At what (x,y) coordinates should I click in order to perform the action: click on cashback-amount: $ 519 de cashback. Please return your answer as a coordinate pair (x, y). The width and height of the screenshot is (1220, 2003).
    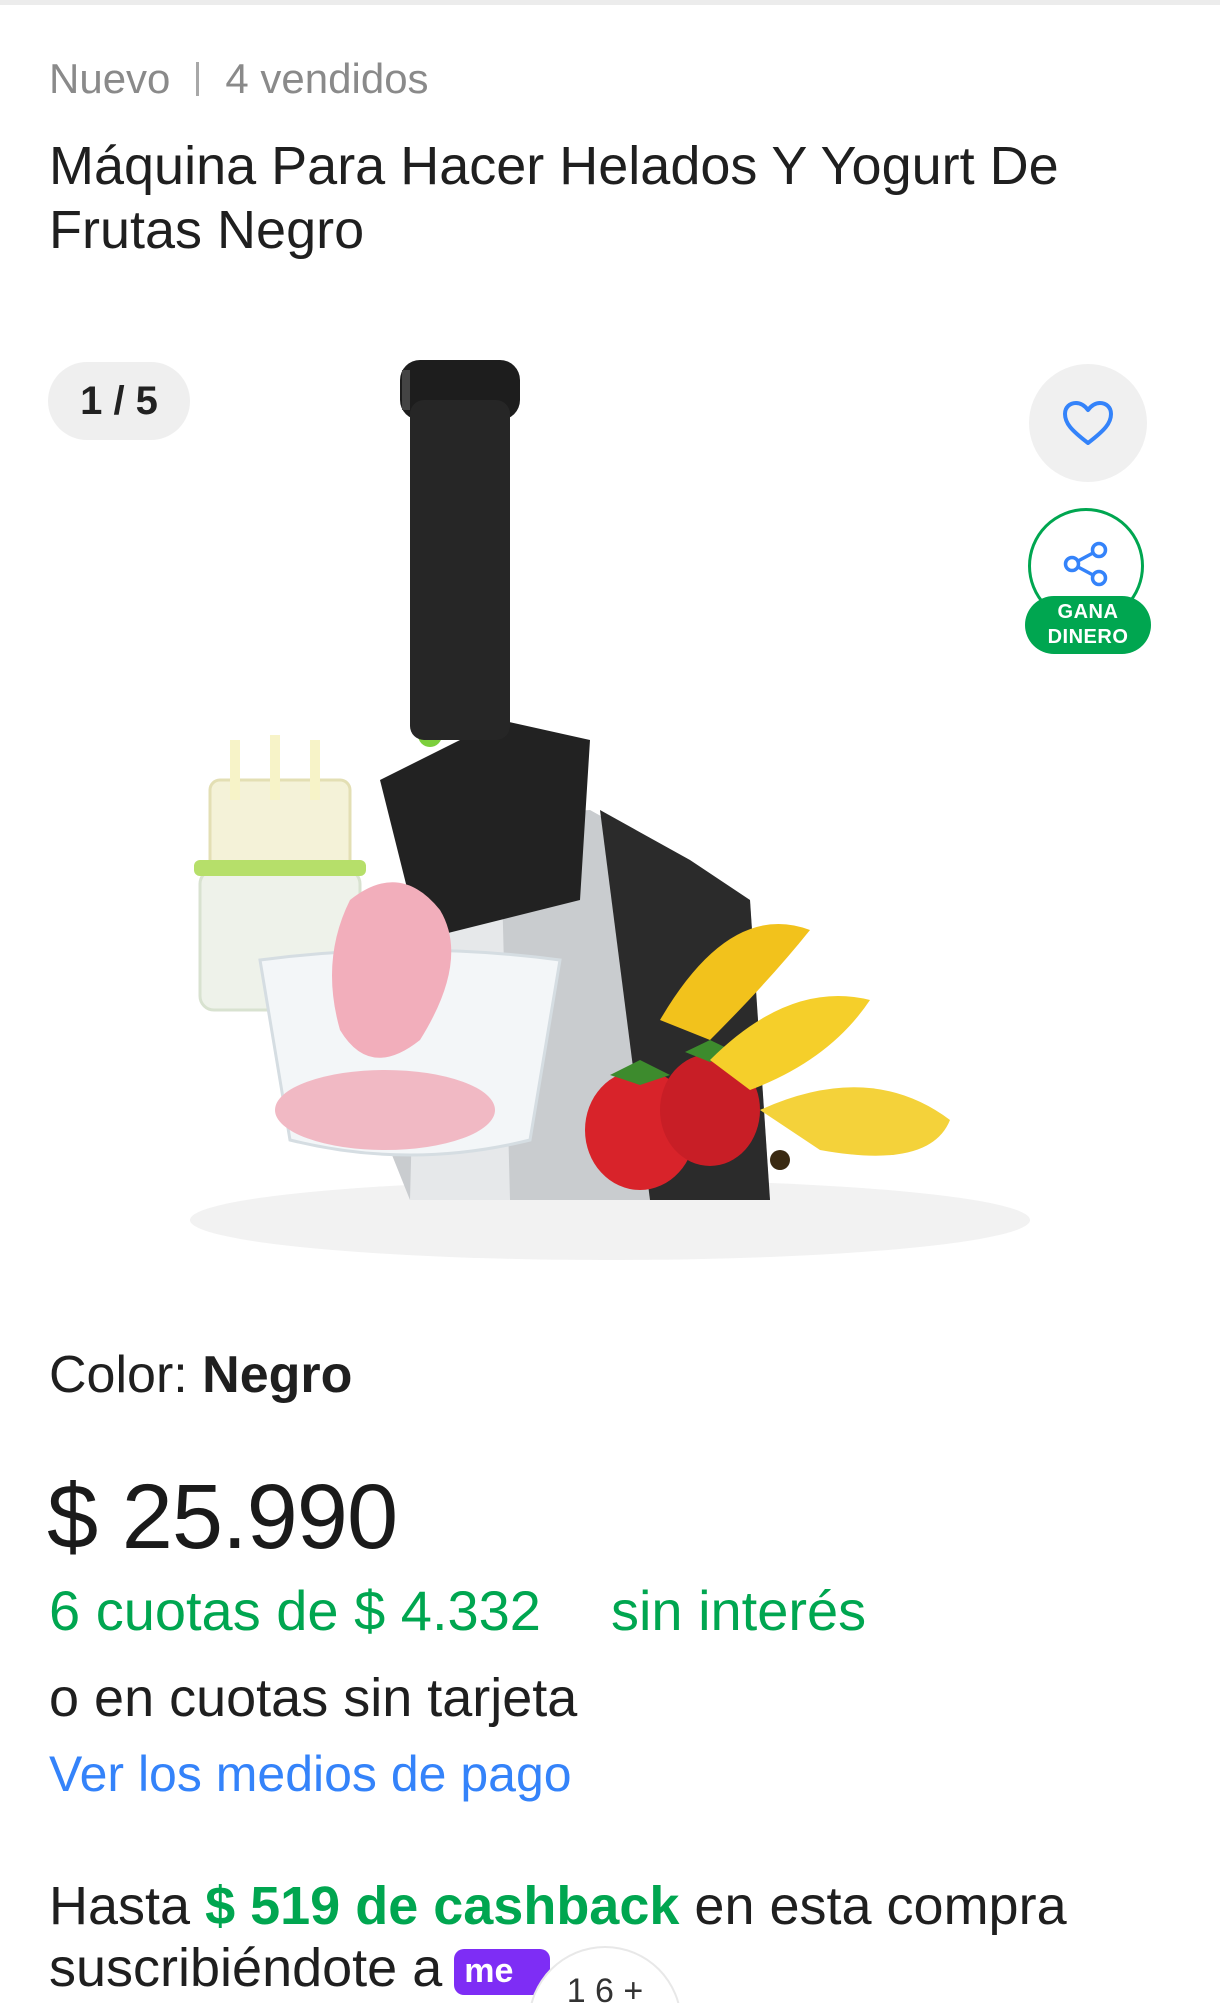
    Looking at the image, I should click on (442, 1906).